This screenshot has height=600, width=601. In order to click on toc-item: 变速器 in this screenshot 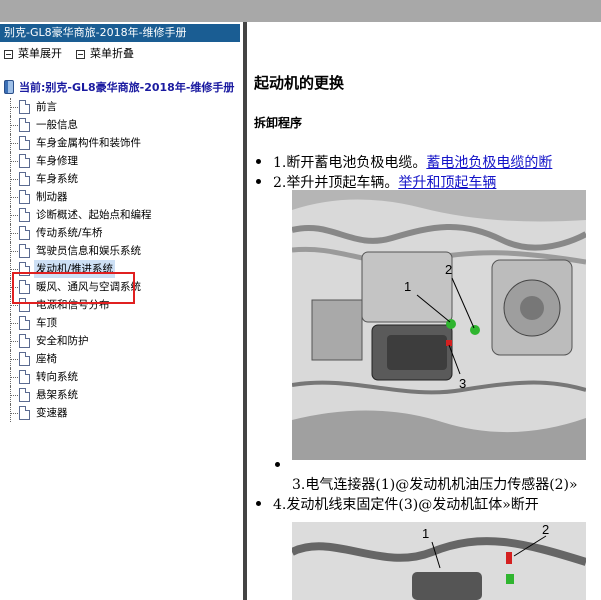, I will do `click(121, 413)`.